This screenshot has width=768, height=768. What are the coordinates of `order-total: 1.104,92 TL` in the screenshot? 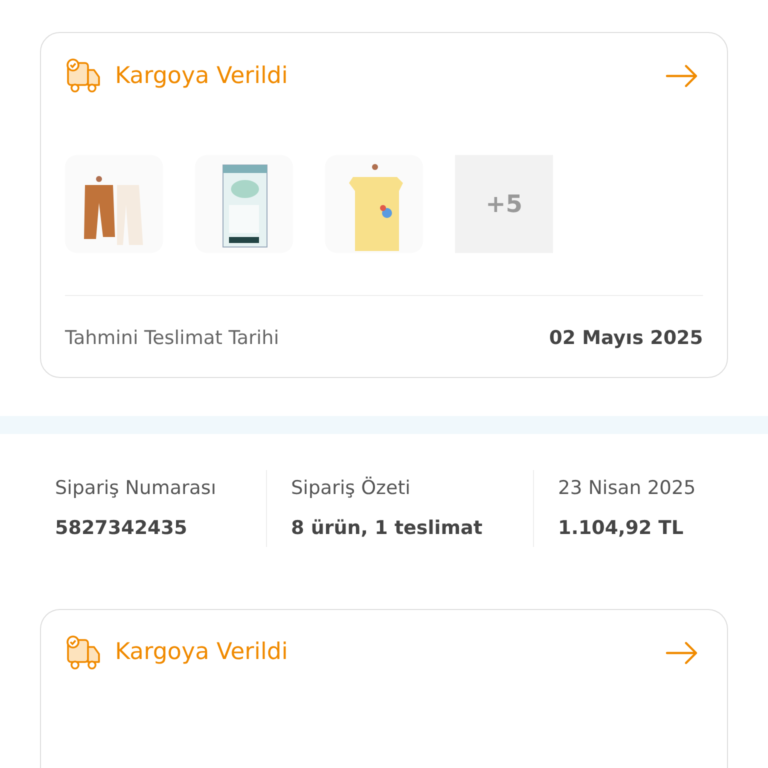 It's located at (621, 528).